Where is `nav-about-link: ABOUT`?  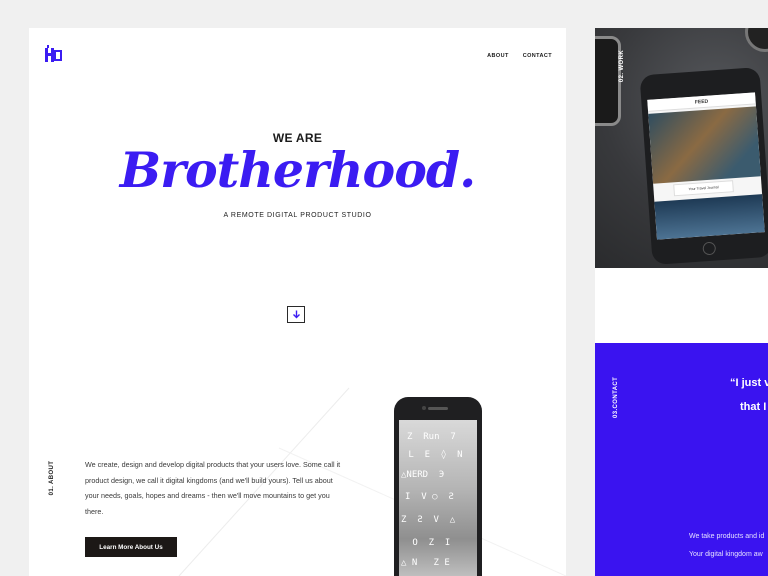 nav-about-link: ABOUT is located at coordinates (498, 56).